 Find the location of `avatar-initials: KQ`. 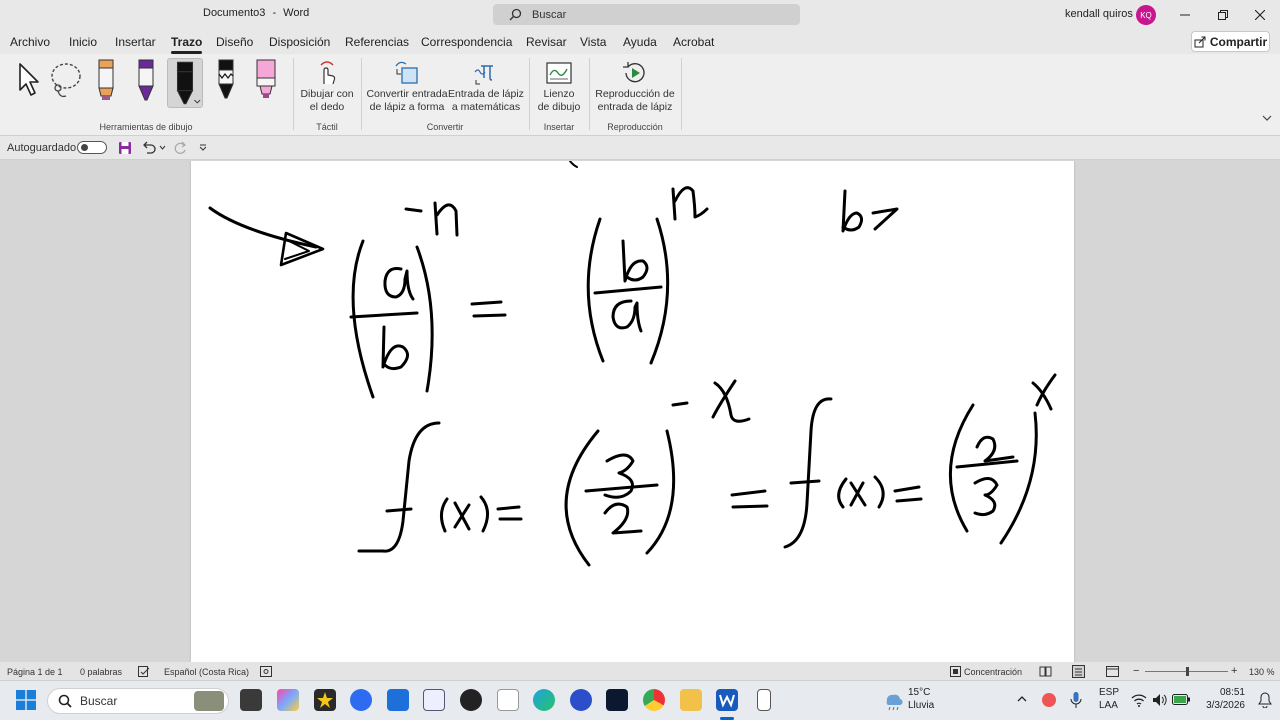

avatar-initials: KQ is located at coordinates (1146, 15).